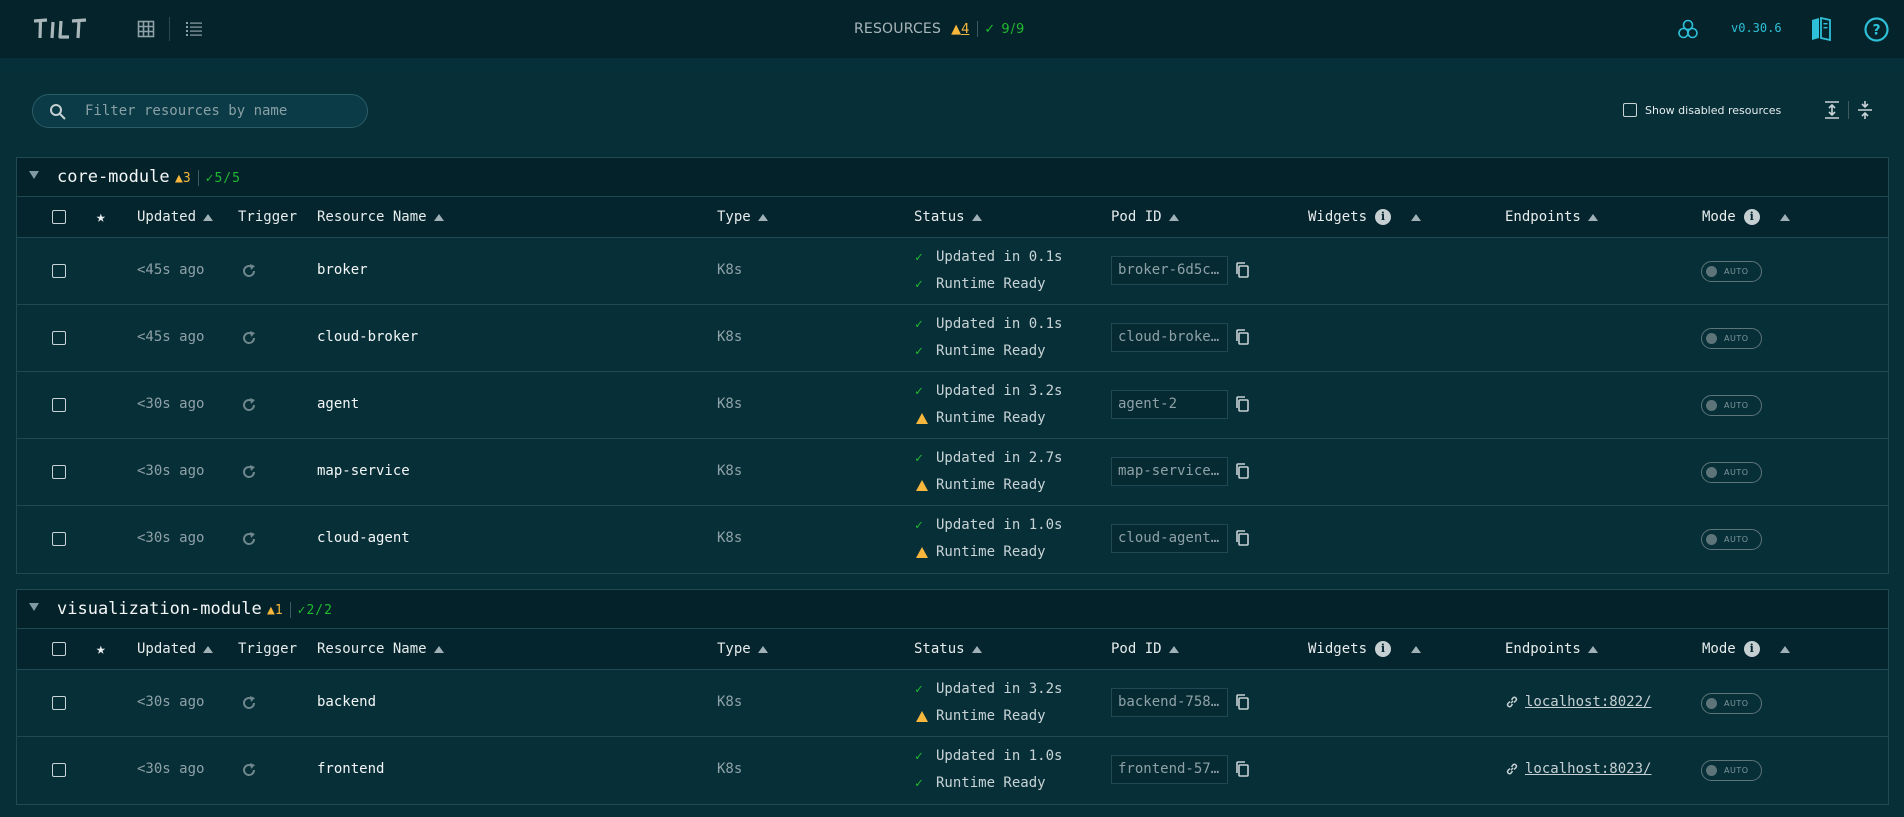 Image resolution: width=1904 pixels, height=817 pixels. I want to click on docs-icon, so click(1821, 29).